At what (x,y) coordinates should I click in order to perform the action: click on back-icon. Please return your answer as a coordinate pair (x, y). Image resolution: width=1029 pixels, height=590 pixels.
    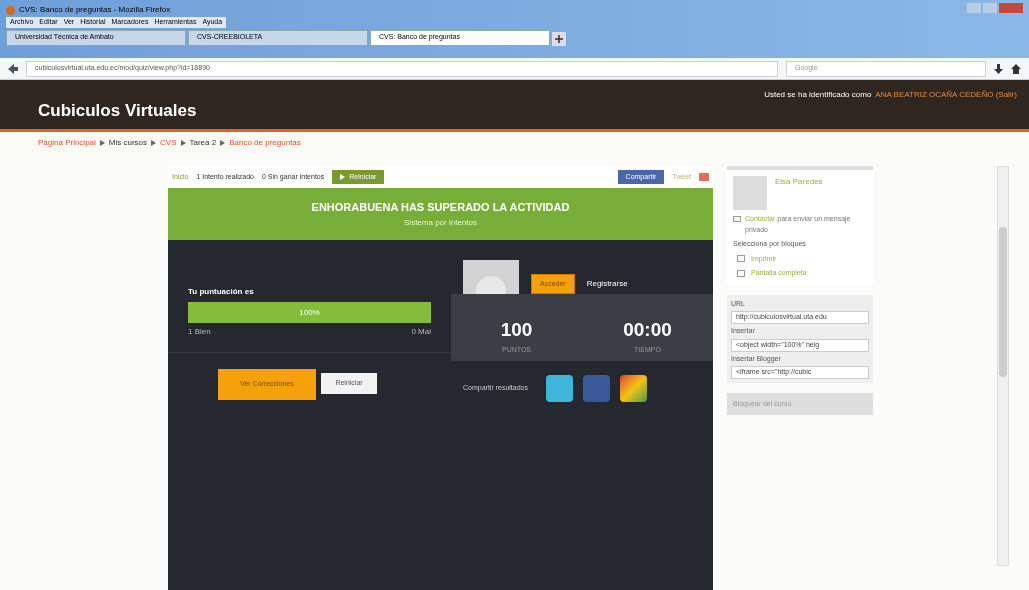
    Looking at the image, I should click on (13, 68).